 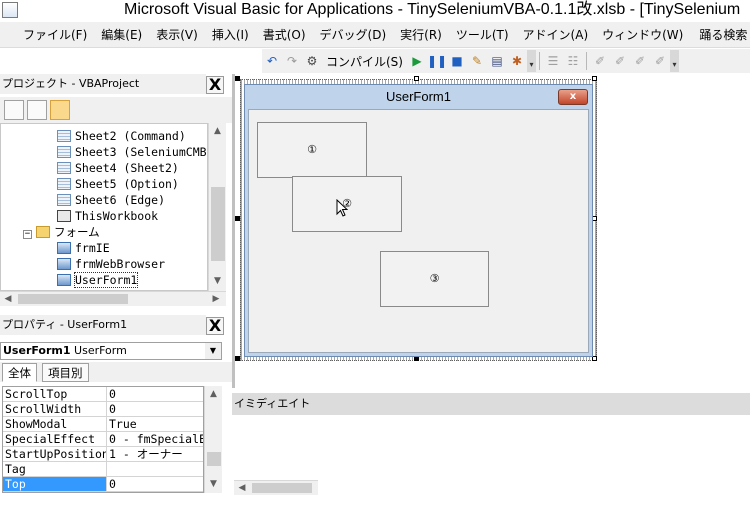 I want to click on object-selector: UserForm1 UserForm ▼, so click(x=111, y=351).